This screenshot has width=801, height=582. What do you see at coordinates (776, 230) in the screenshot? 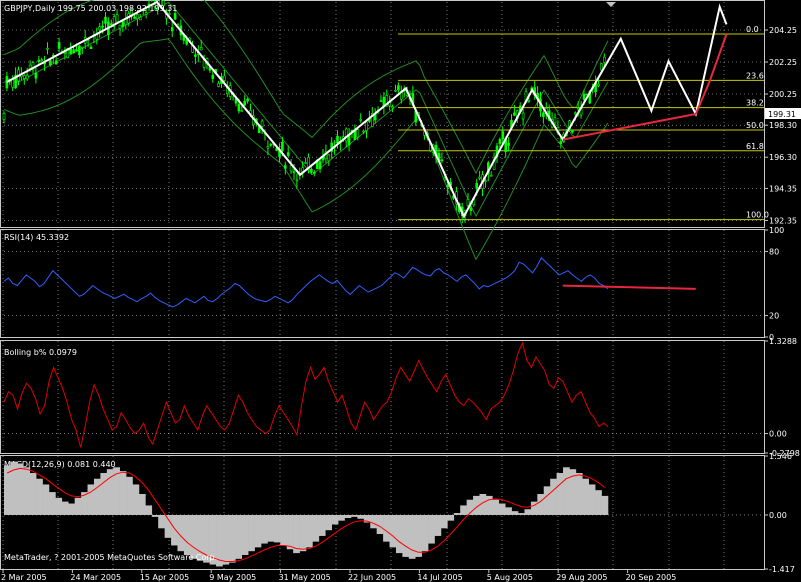
I see `y-tick-label: 100` at bounding box center [776, 230].